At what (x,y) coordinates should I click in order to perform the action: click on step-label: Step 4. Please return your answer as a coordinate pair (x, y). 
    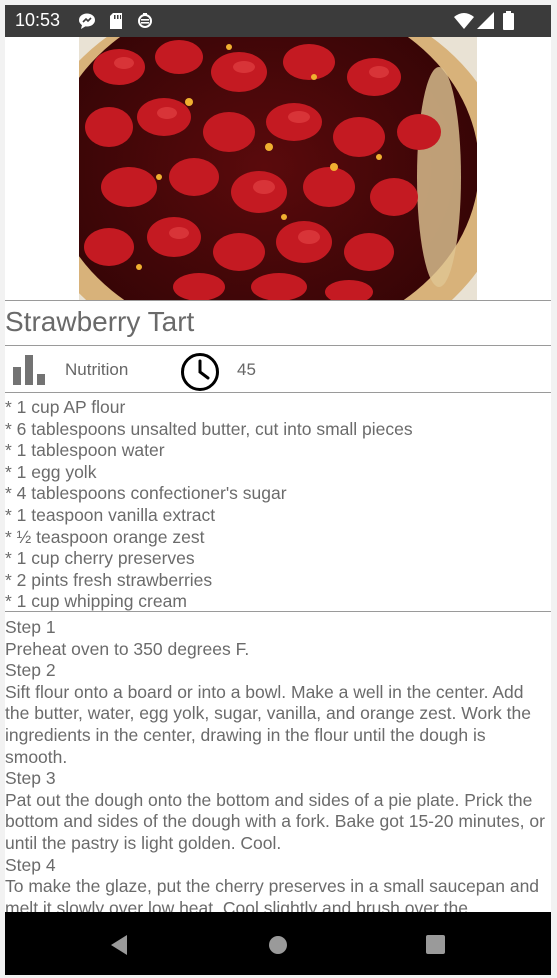
    Looking at the image, I should click on (30, 864).